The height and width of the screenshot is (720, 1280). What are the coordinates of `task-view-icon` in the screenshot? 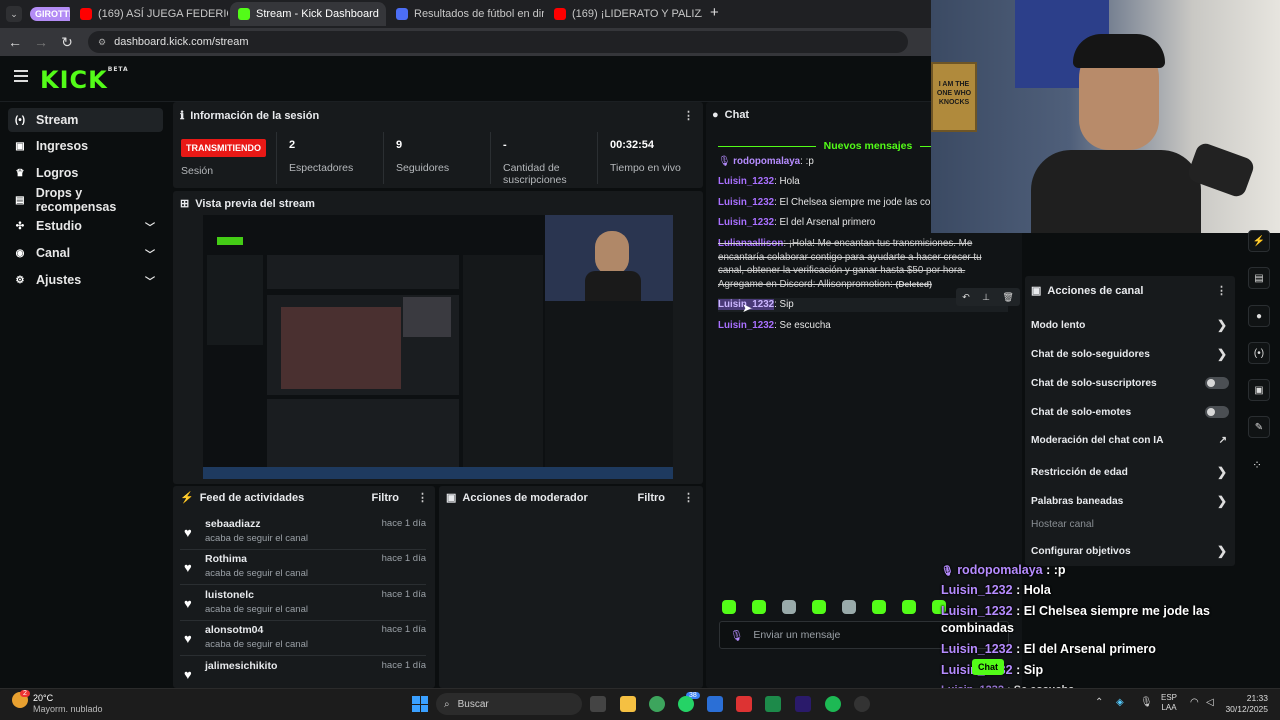 It's located at (598, 704).